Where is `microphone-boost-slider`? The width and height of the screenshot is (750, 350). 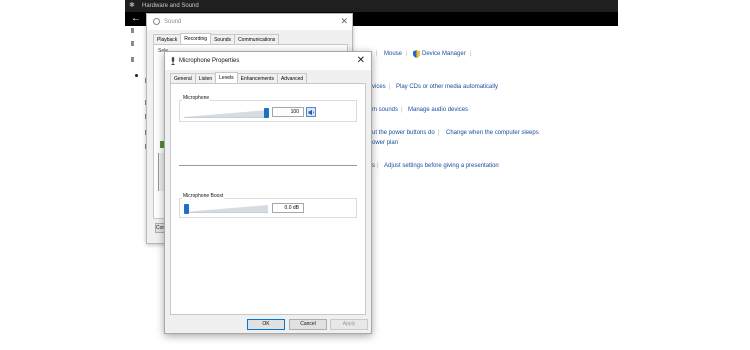 microphone-boost-slider is located at coordinates (226, 209).